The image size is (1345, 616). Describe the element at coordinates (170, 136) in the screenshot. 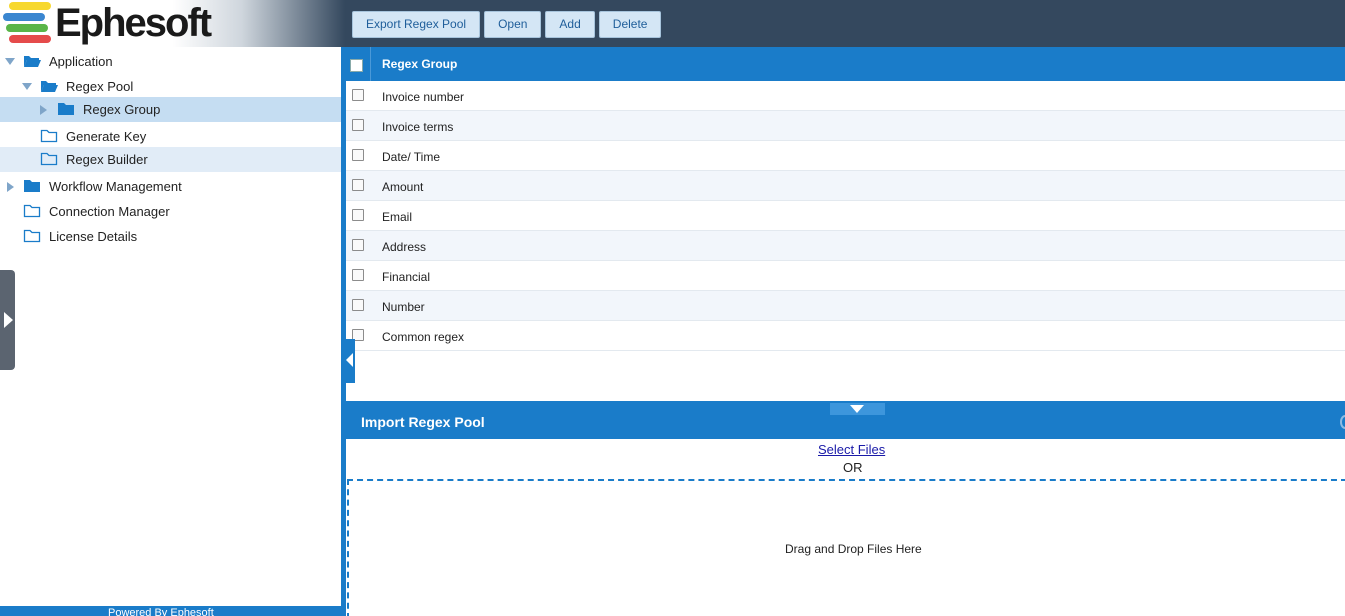

I see `tree-item-generate-key: Generate Key` at that location.